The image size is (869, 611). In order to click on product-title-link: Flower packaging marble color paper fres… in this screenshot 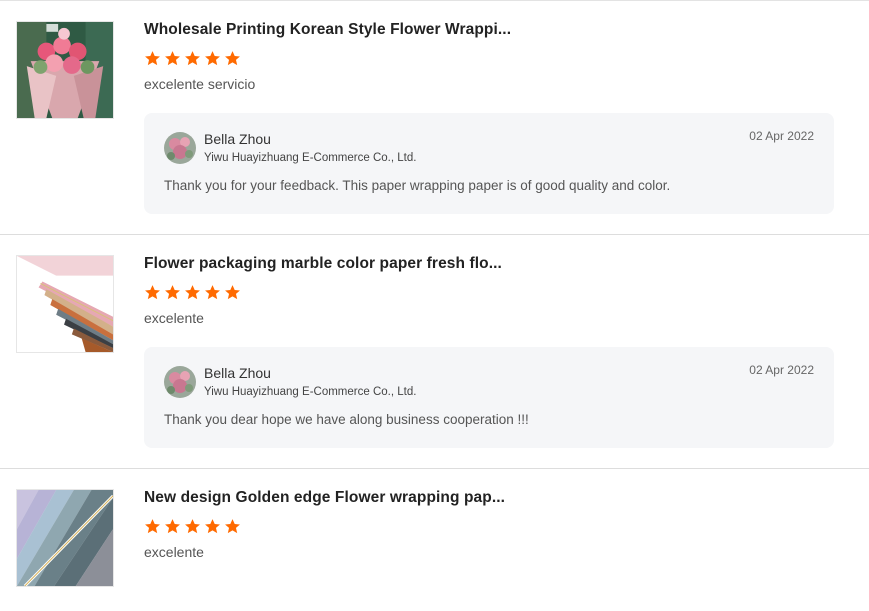, I will do `click(489, 264)`.